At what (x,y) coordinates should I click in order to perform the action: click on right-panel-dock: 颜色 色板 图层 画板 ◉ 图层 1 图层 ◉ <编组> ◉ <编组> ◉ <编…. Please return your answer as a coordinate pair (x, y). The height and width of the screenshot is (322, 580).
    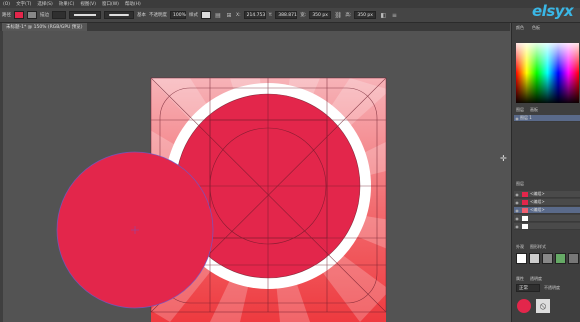
    Looking at the image, I should click on (545, 172).